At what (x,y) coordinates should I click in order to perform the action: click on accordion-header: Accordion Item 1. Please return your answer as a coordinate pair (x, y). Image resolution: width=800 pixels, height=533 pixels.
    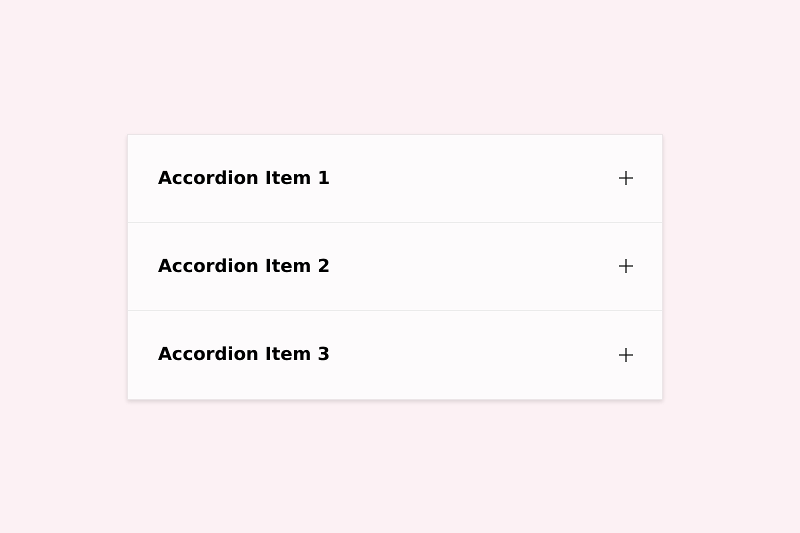
    Looking at the image, I should click on (395, 178).